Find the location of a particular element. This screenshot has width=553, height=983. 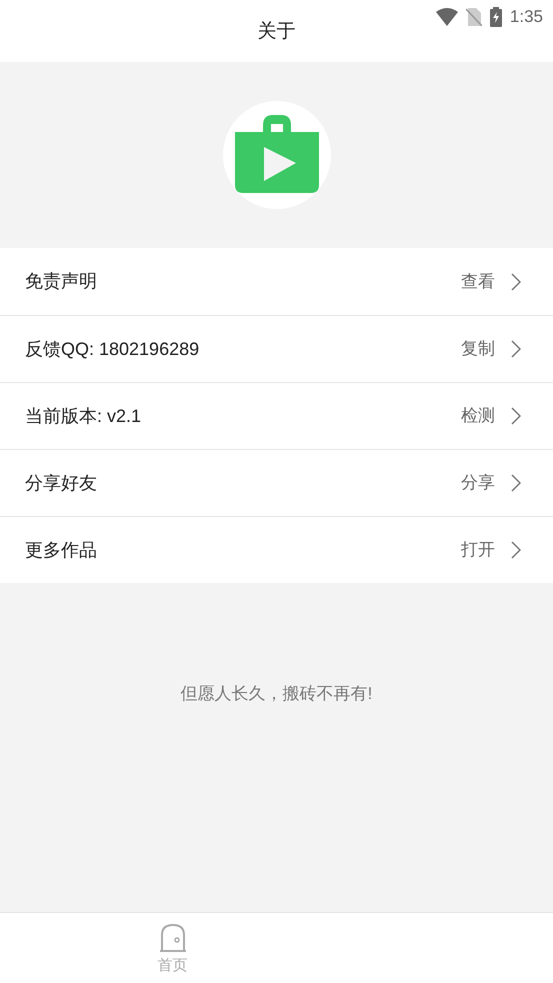

settings-row: 分享好友 分享 is located at coordinates (276, 482).